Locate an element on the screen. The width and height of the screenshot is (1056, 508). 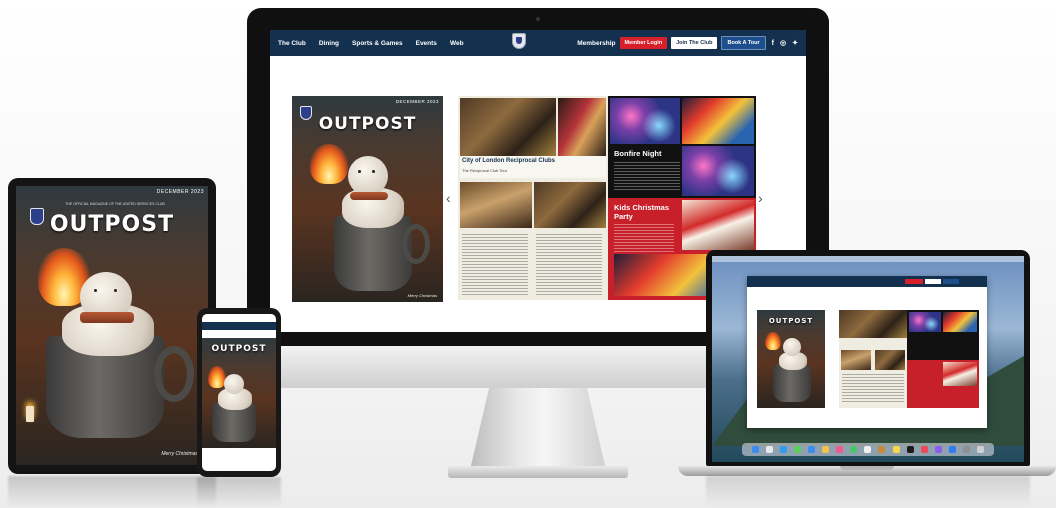
nav-link-events: Events is located at coordinates (426, 43).